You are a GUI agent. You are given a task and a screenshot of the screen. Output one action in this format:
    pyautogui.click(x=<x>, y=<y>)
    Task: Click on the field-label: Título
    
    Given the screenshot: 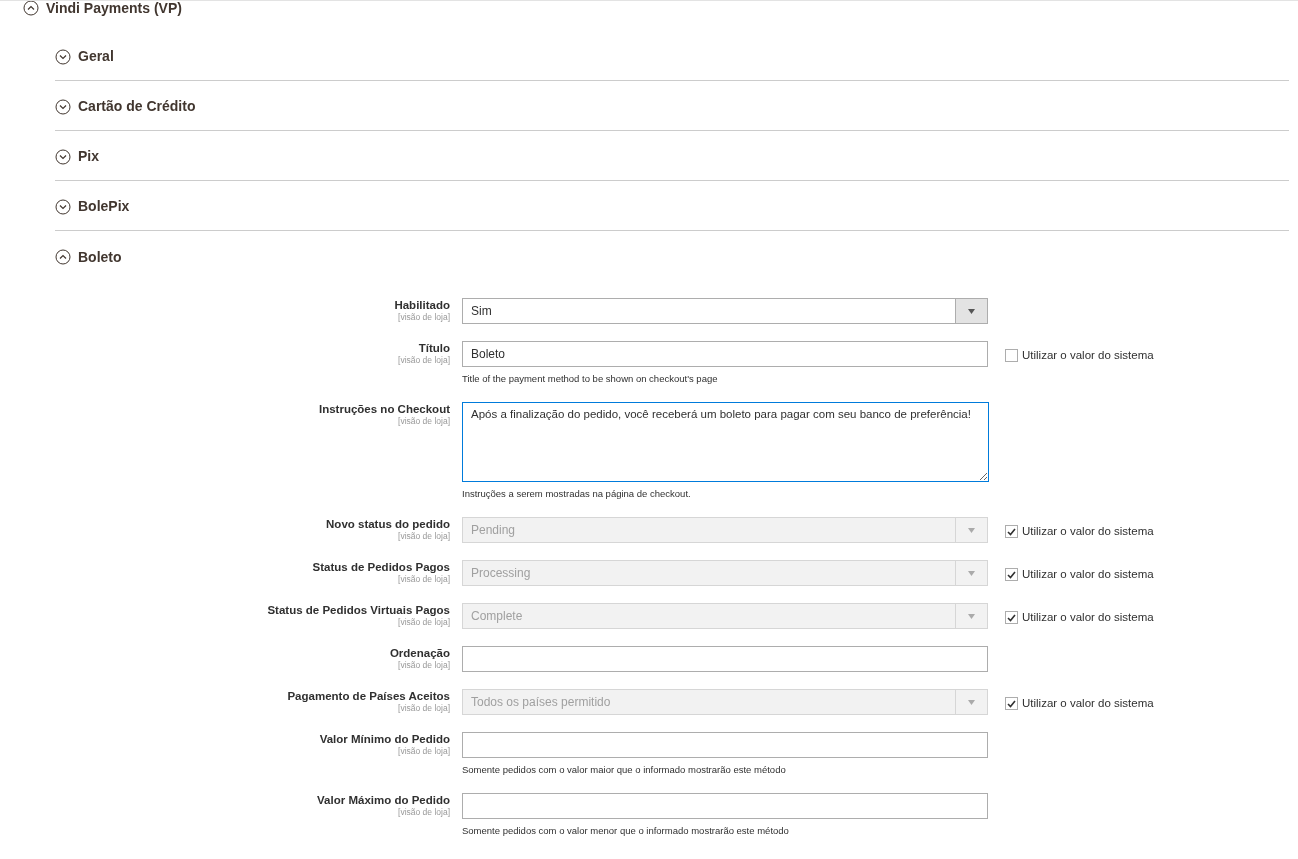 What is the action you would take?
    pyautogui.click(x=434, y=348)
    